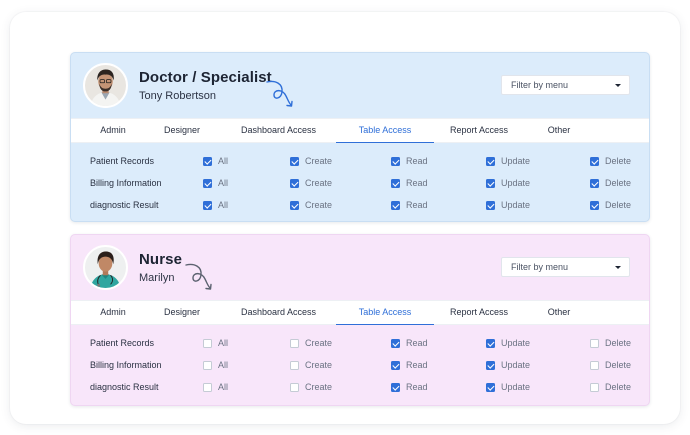 The width and height of the screenshot is (690, 435). I want to click on doctor-avatar-icon, so click(105, 85).